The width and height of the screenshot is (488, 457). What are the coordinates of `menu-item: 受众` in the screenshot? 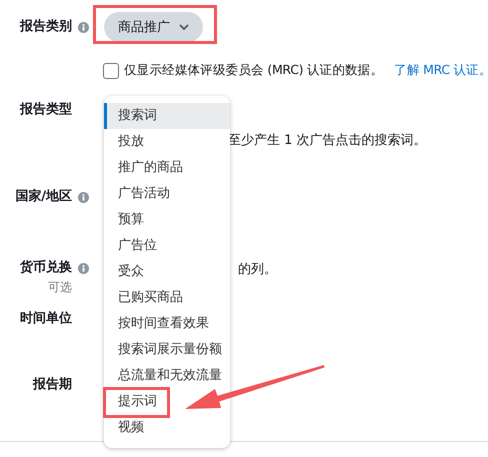 It's located at (167, 272).